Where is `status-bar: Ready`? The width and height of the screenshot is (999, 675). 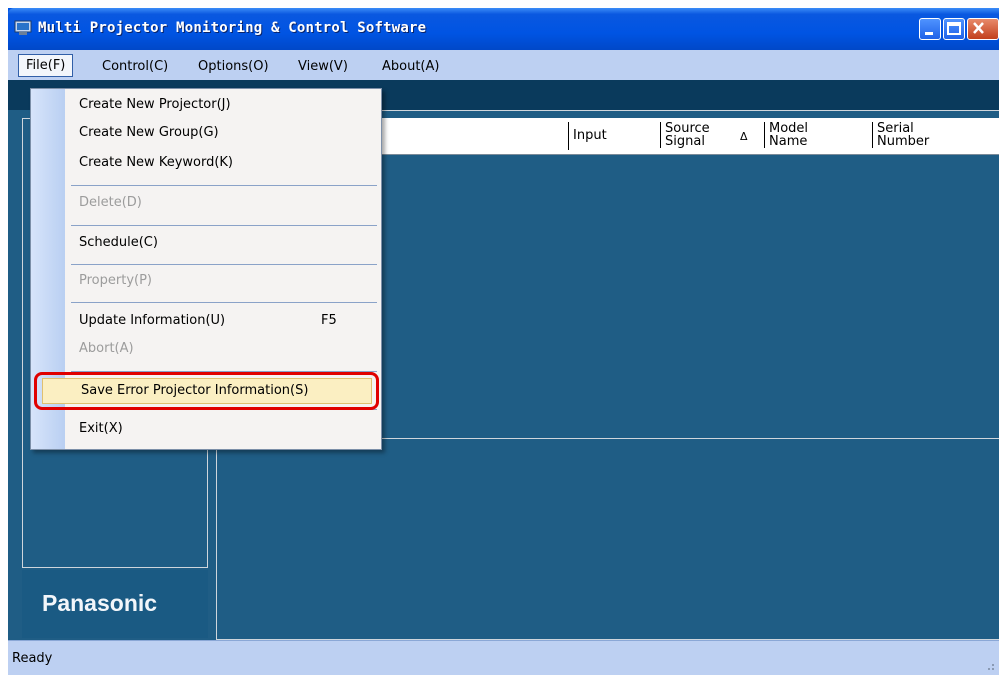
status-bar: Ready is located at coordinates (503, 657).